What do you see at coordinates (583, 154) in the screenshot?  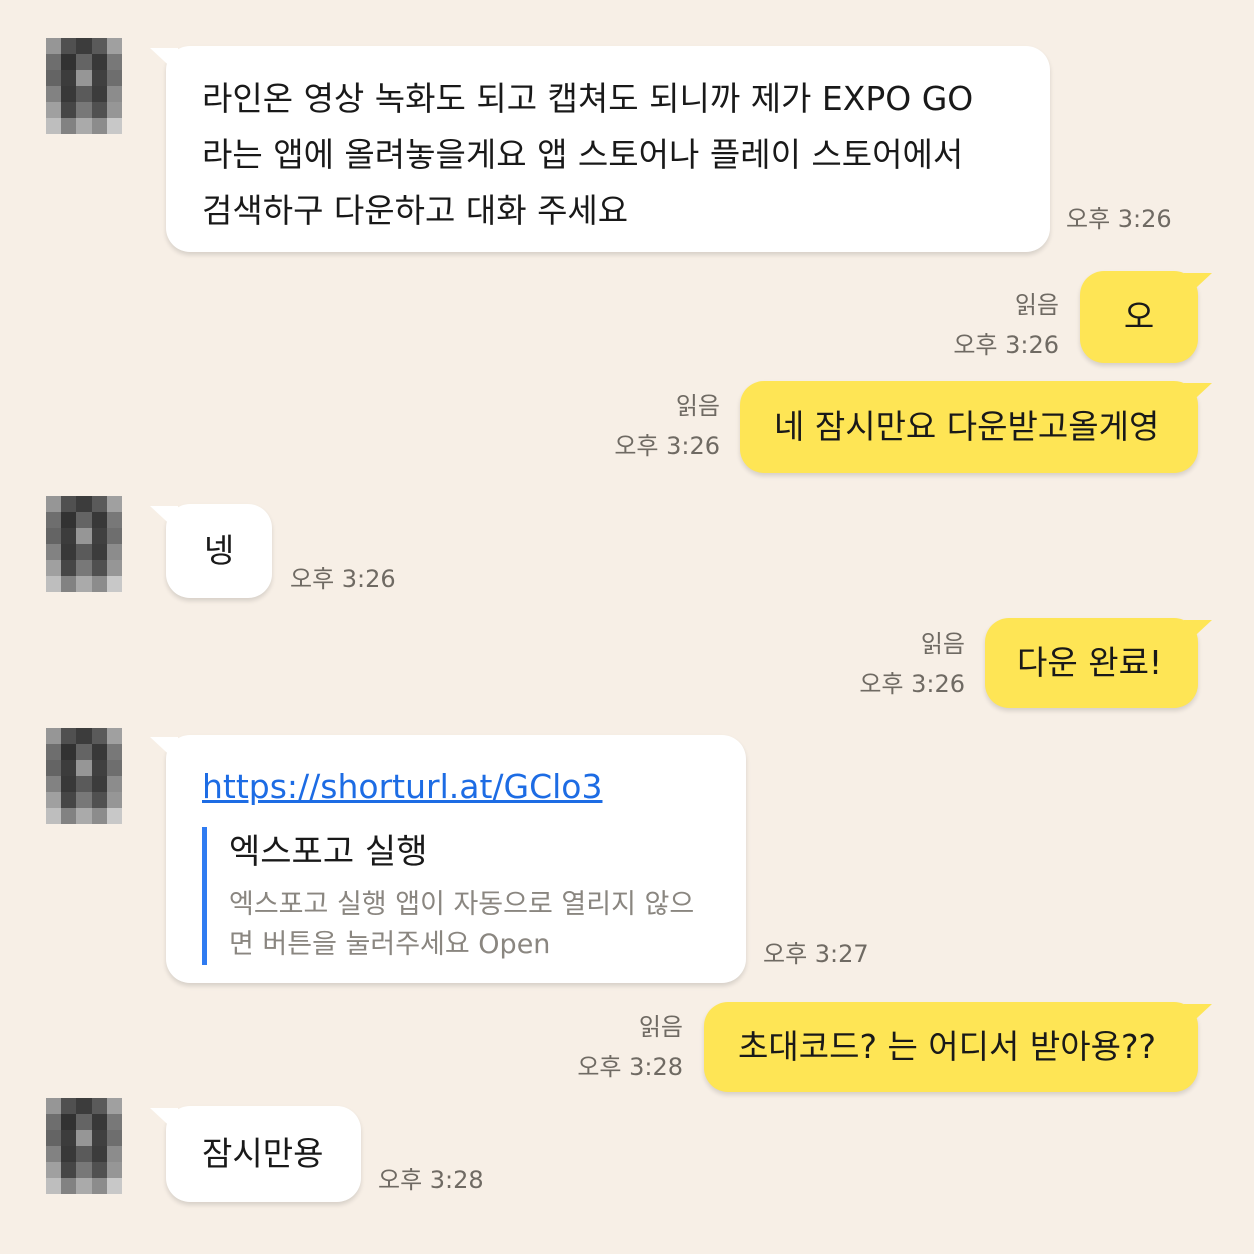 I see `message-text-line: 라는 앱에 올려놓을게요 앱 스토어나 플레이 스토어에서` at bounding box center [583, 154].